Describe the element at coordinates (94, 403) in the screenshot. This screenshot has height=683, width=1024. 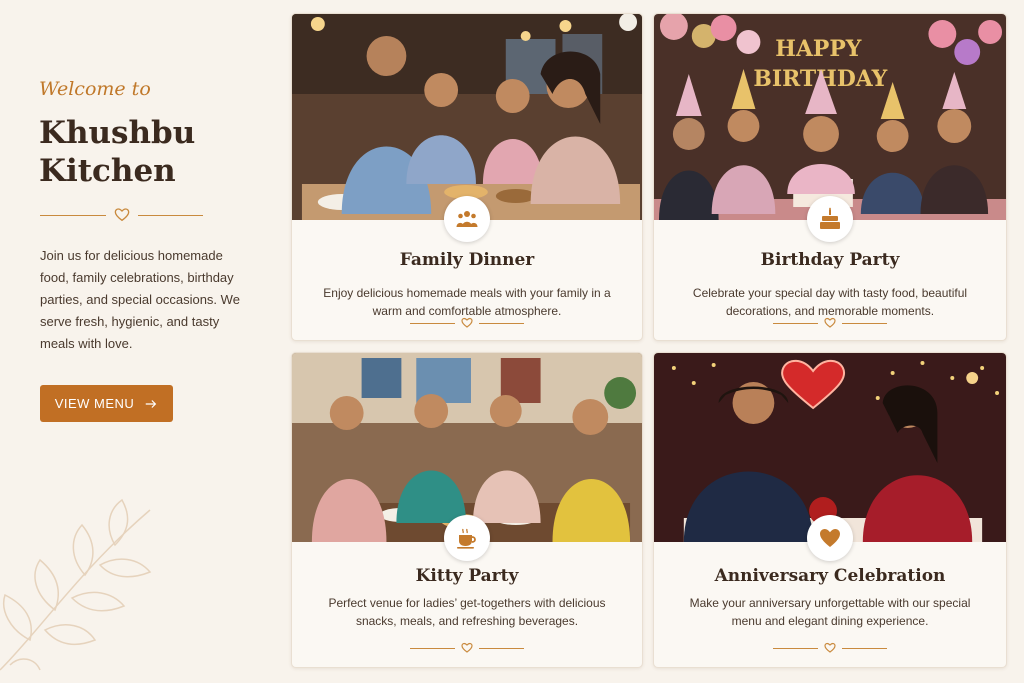
I see `view-menu-label: VIEW MENU` at that location.